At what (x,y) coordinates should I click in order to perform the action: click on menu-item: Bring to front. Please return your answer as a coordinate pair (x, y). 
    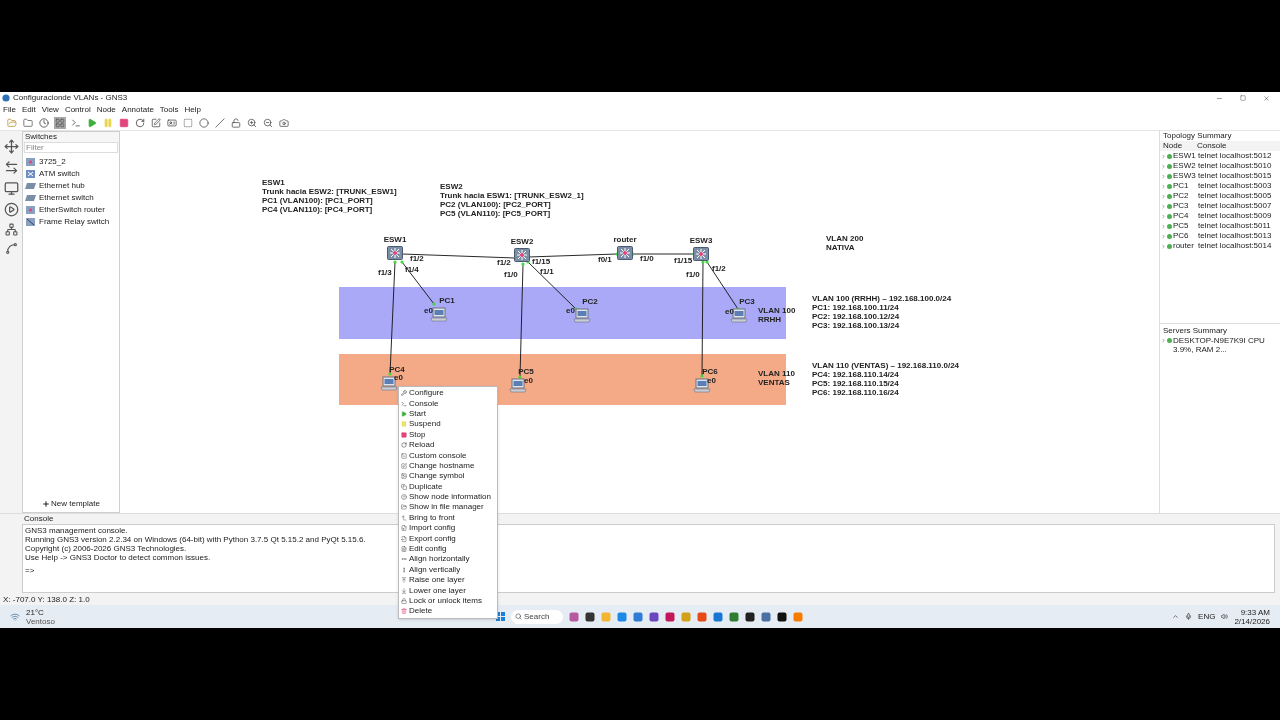
    Looking at the image, I should click on (448, 518).